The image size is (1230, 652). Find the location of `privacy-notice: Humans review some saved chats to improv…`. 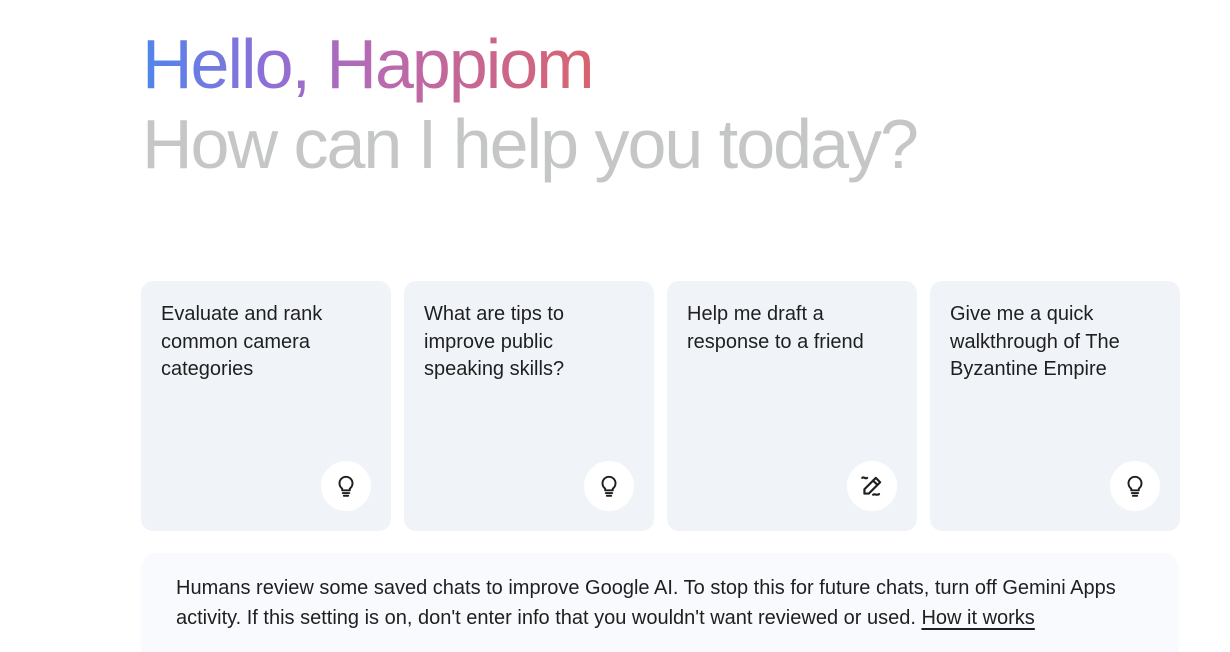

privacy-notice: Humans review some saved chats to improv… is located at coordinates (660, 602).